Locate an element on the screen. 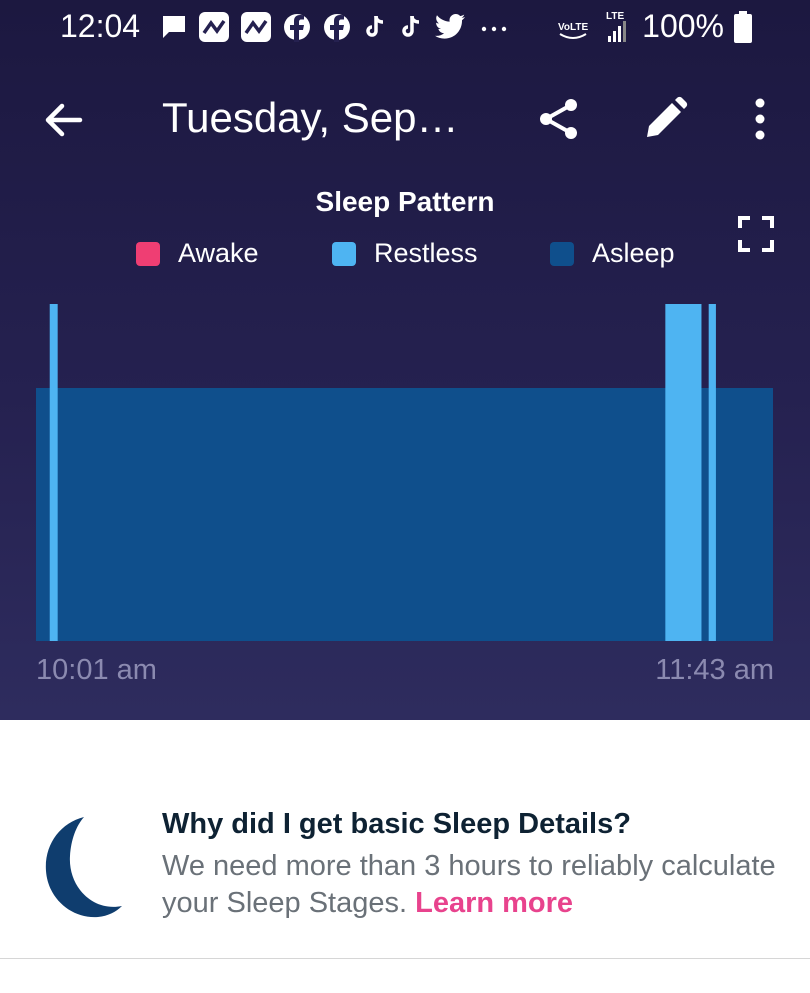 The image size is (810, 993). notification-icons is located at coordinates (336, 27).